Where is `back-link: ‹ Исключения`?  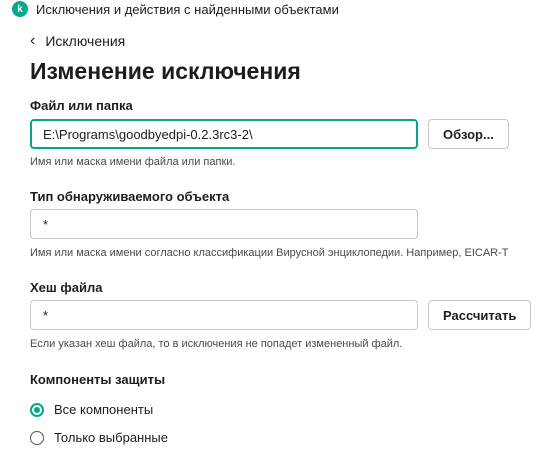 back-link: ‹ Исключения is located at coordinates (77, 41).